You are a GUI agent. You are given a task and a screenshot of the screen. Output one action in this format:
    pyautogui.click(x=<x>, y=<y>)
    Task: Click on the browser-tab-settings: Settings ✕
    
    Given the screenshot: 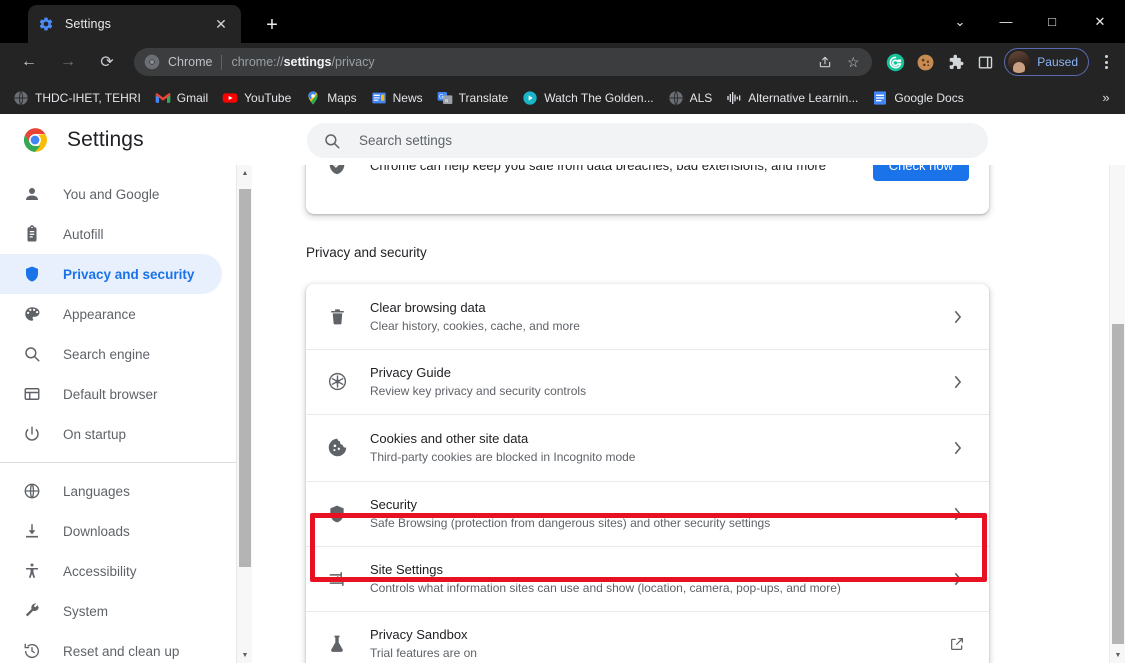 What is the action you would take?
    pyautogui.click(x=134, y=24)
    